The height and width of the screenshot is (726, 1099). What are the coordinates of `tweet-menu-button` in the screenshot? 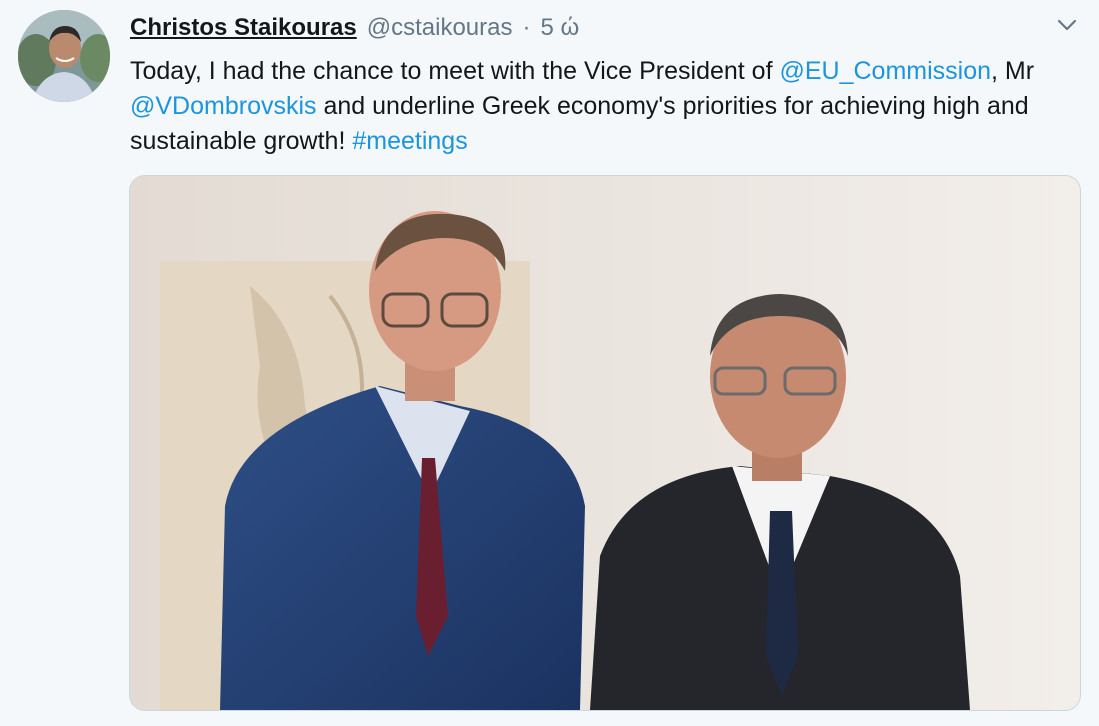 It's located at (1067, 25).